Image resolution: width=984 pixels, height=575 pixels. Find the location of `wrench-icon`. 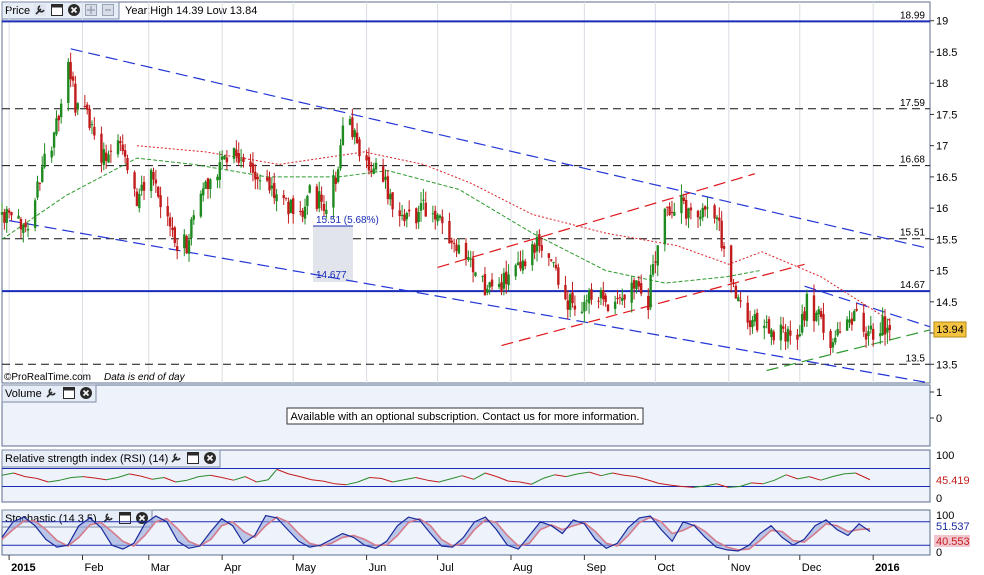

wrench-icon is located at coordinates (40, 10).